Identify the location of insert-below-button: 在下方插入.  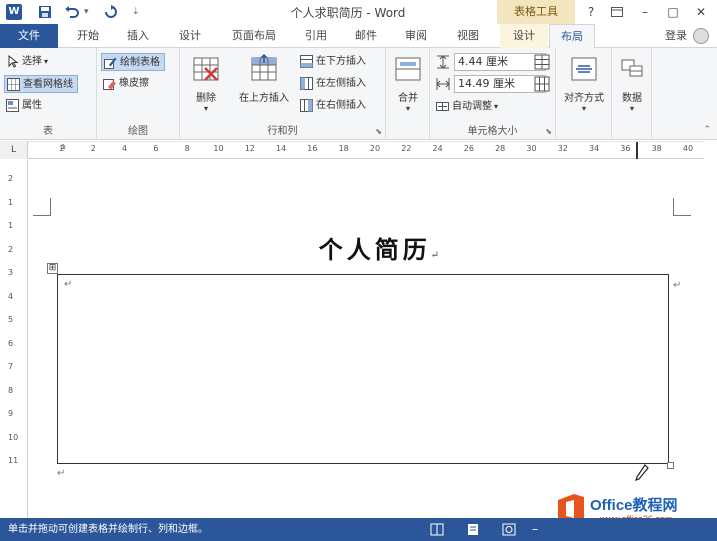
(334, 62).